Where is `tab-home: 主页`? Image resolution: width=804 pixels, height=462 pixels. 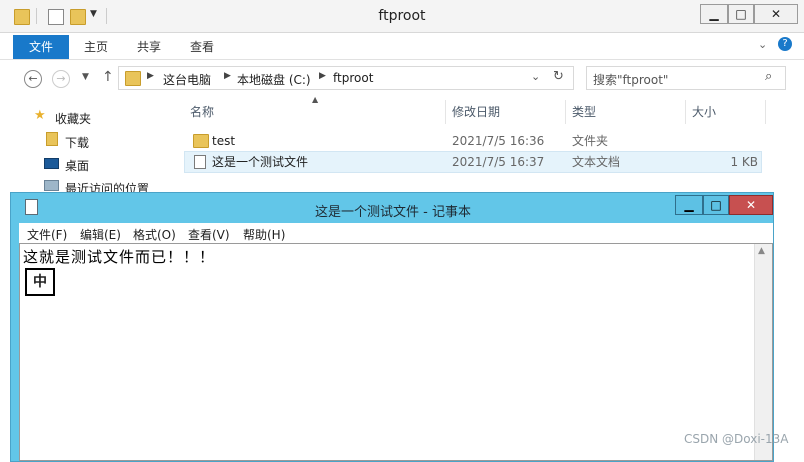 tab-home: 主页 is located at coordinates (96, 46).